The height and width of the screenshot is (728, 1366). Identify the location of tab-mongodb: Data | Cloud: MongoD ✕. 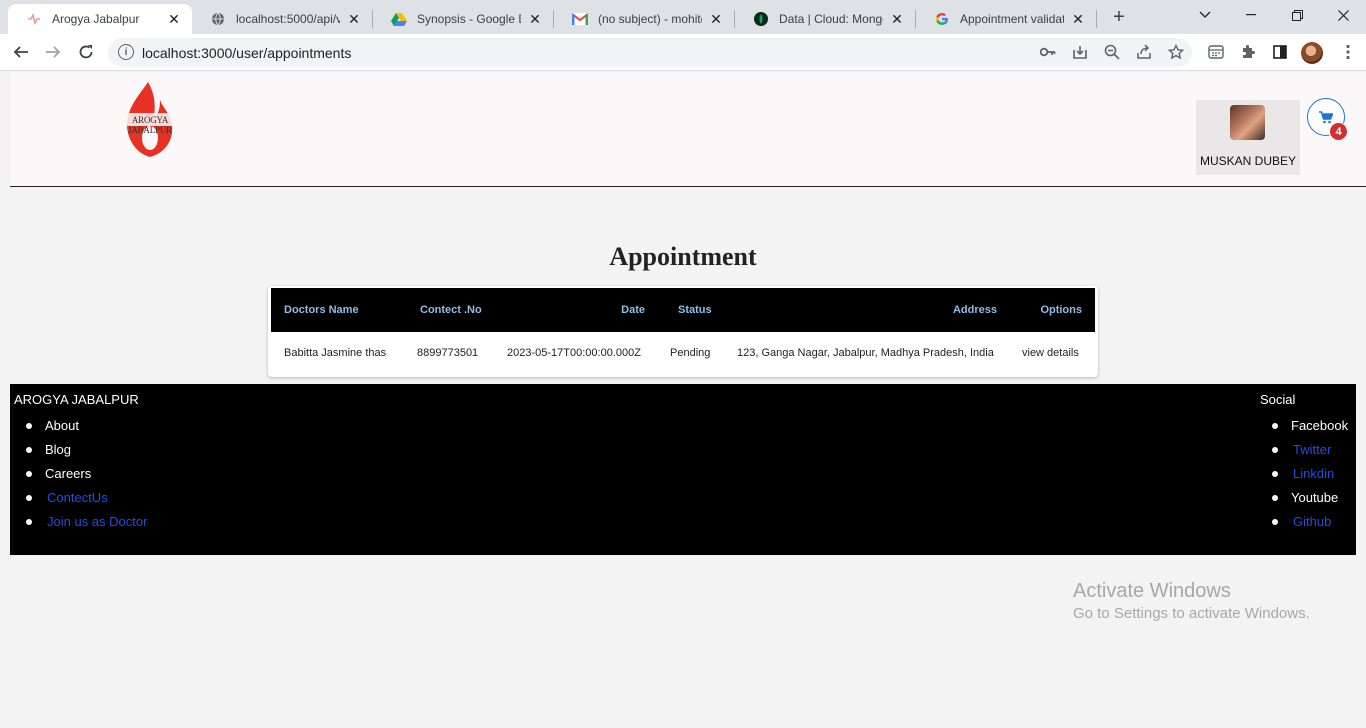
(825, 19).